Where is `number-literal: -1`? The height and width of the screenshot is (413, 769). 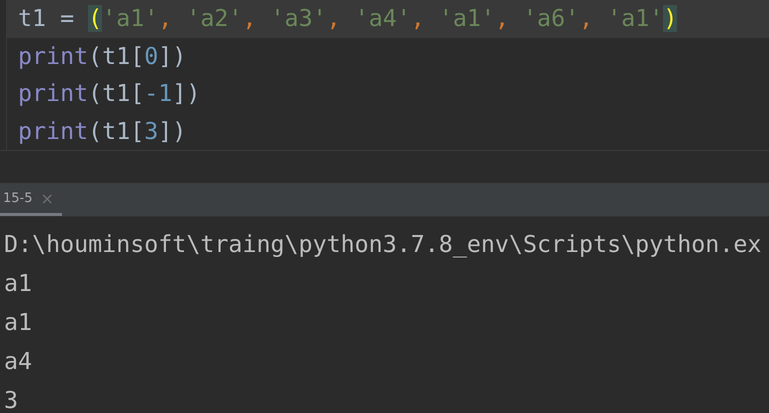
number-literal: -1 is located at coordinates (158, 93).